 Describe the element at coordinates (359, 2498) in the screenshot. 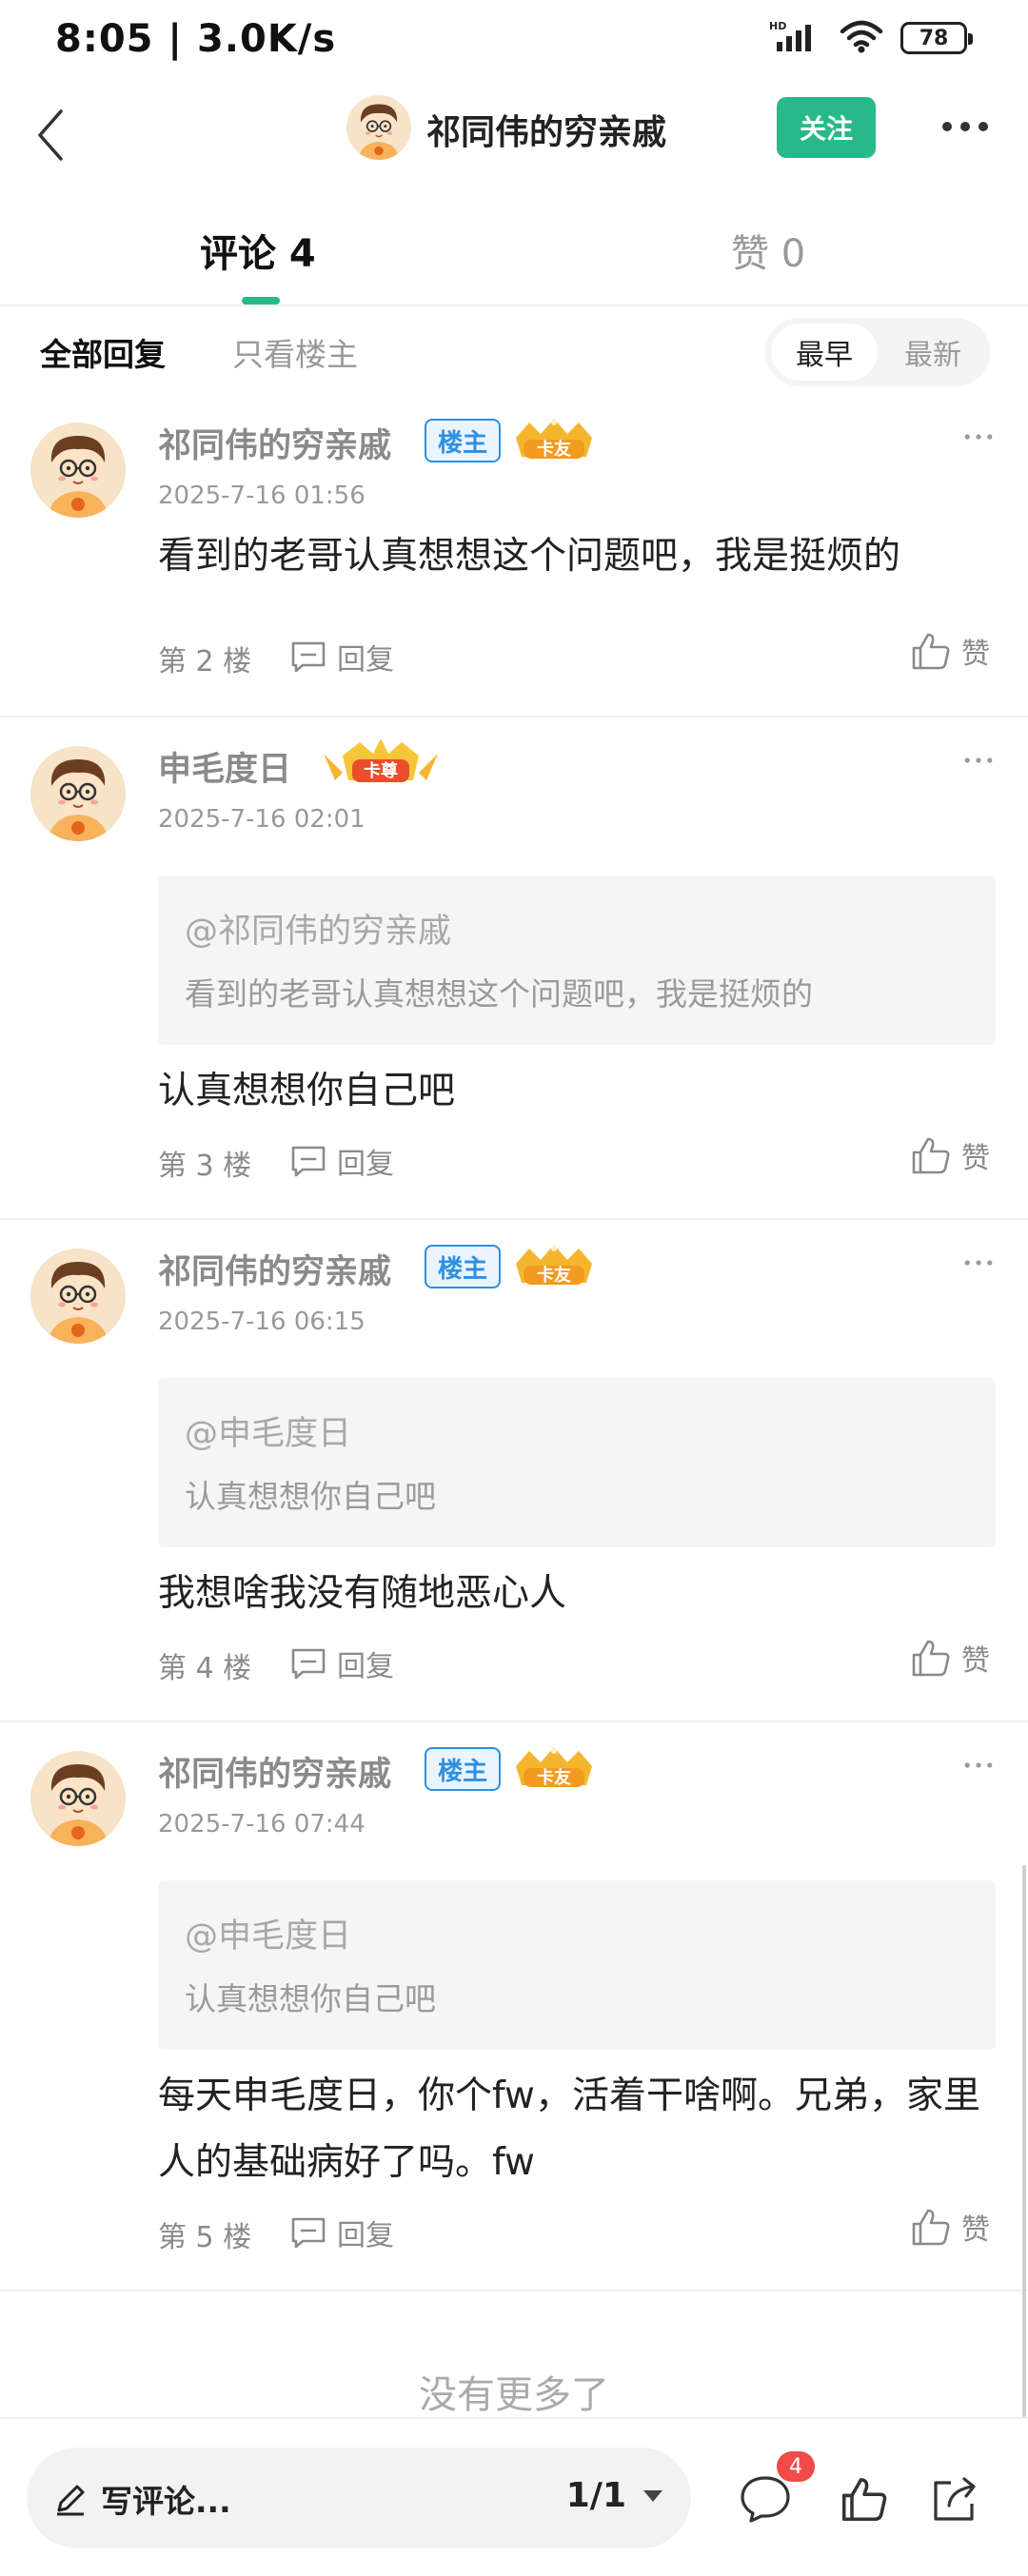

I see `comment-input: 写评论... 1/1` at that location.